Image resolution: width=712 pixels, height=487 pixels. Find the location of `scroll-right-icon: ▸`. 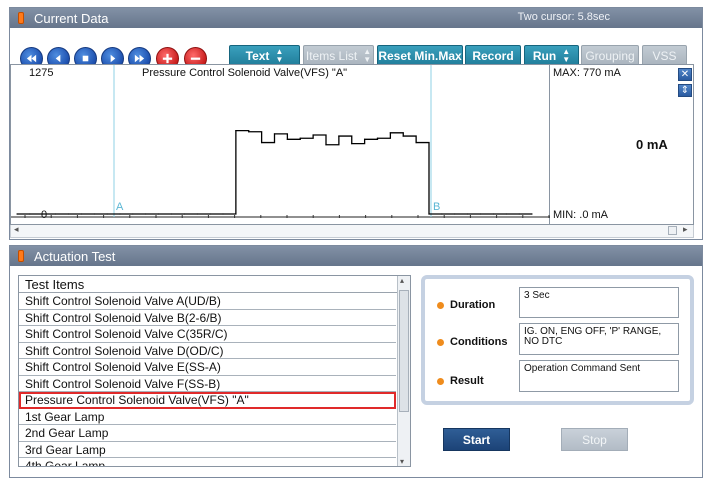

scroll-right-icon: ▸ is located at coordinates (685, 229).